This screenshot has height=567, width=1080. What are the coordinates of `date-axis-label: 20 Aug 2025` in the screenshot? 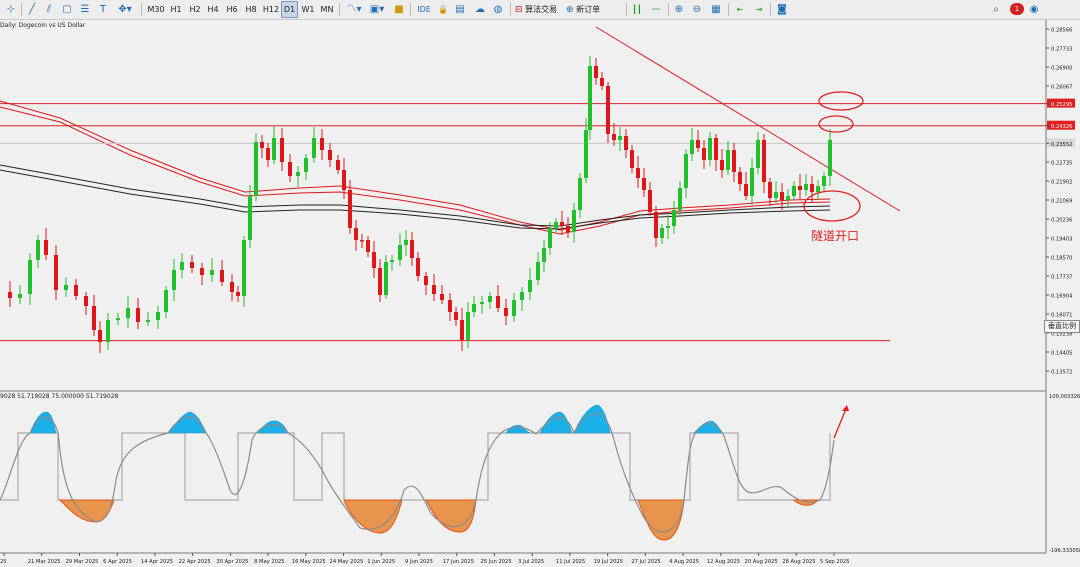 It's located at (761, 562).